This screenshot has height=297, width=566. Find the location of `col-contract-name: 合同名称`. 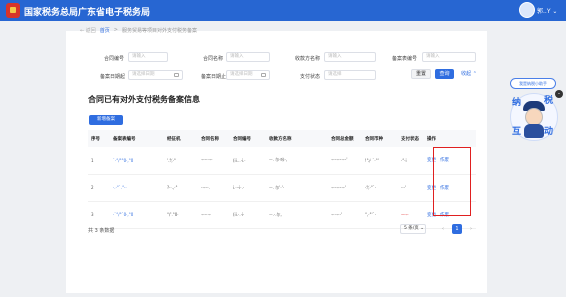

col-contract-name: 合同名称 is located at coordinates (214, 138).